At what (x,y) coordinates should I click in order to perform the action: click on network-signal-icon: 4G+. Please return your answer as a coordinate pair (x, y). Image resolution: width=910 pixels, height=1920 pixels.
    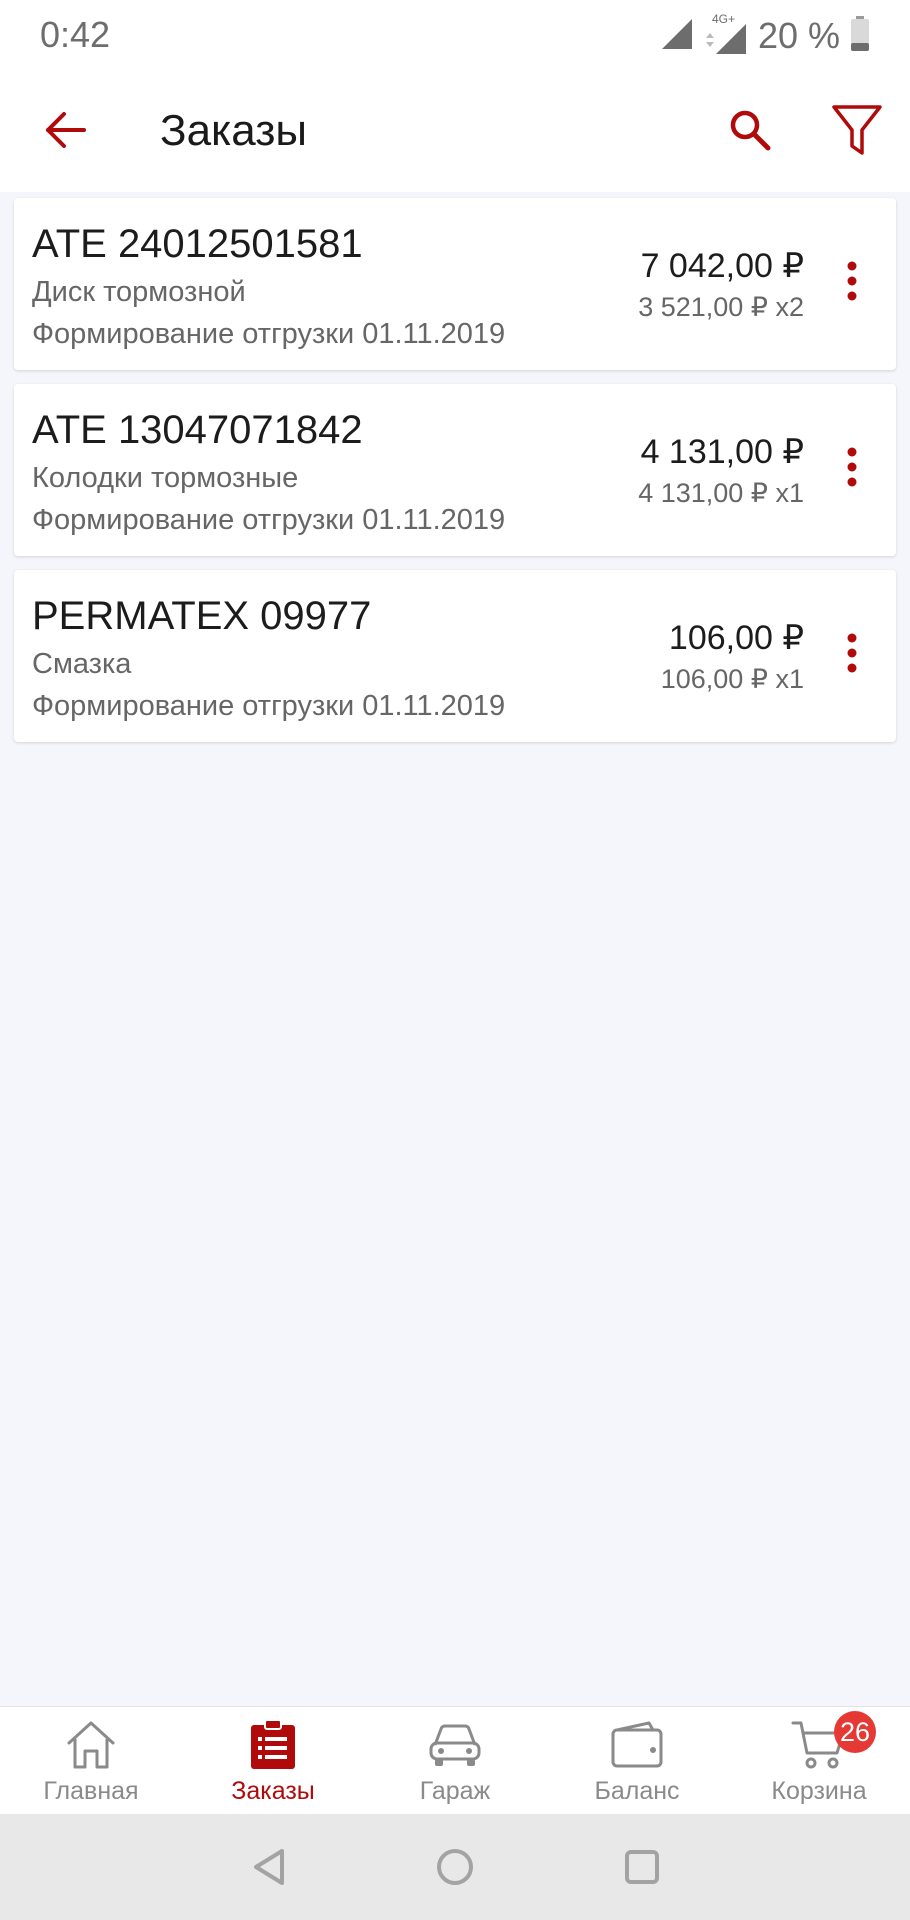
    Looking at the image, I should click on (726, 34).